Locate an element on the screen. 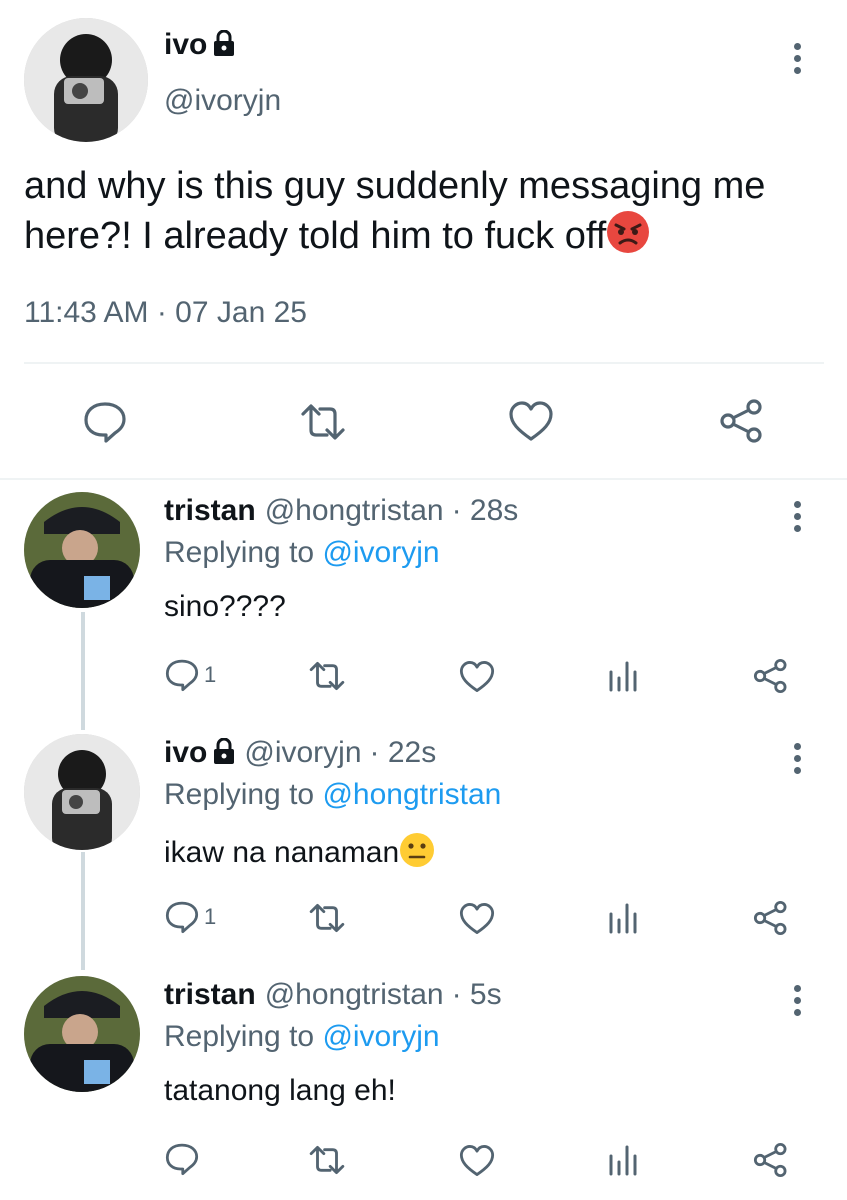 This screenshot has height=1200, width=847. neutral-face-icon is located at coordinates (417, 854).